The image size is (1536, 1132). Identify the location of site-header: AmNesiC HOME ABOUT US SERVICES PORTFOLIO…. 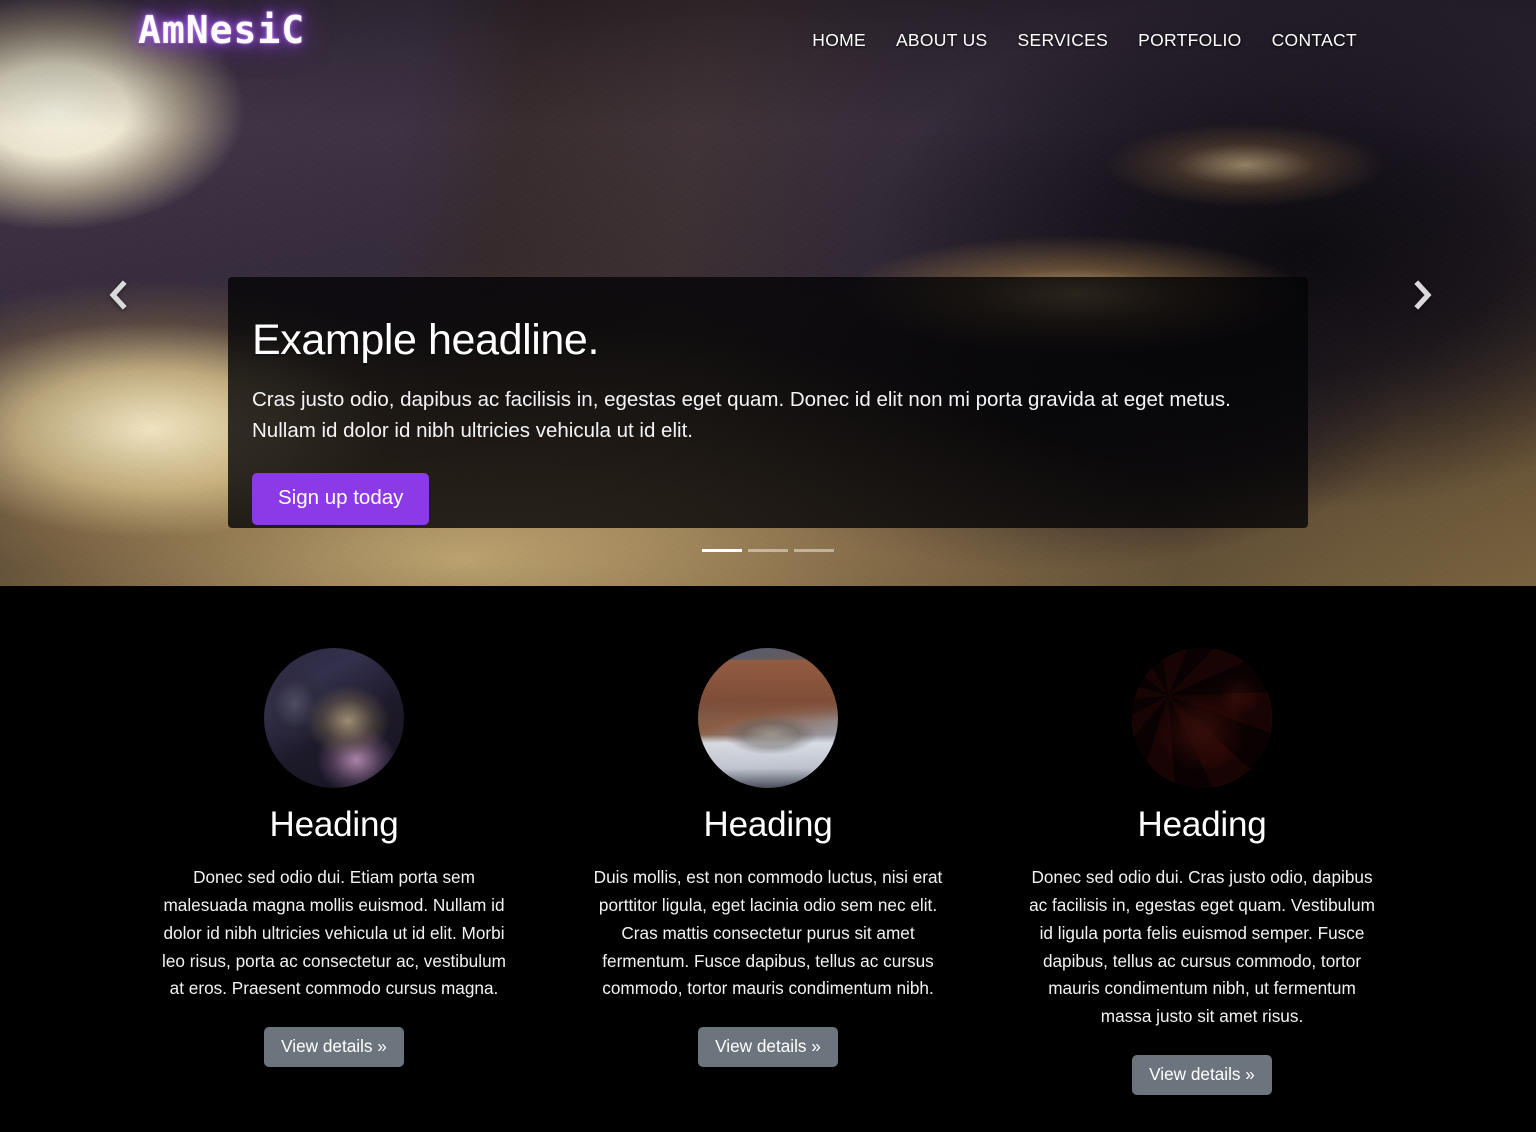
(768, 41).